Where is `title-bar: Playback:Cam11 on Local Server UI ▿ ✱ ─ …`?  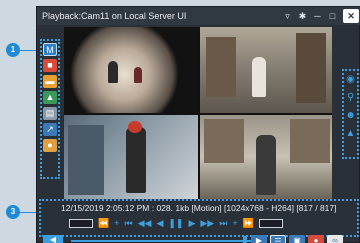 title-bar: Playback:Cam11 on Local Server UI ▿ ✱ ─ … is located at coordinates (198, 16).